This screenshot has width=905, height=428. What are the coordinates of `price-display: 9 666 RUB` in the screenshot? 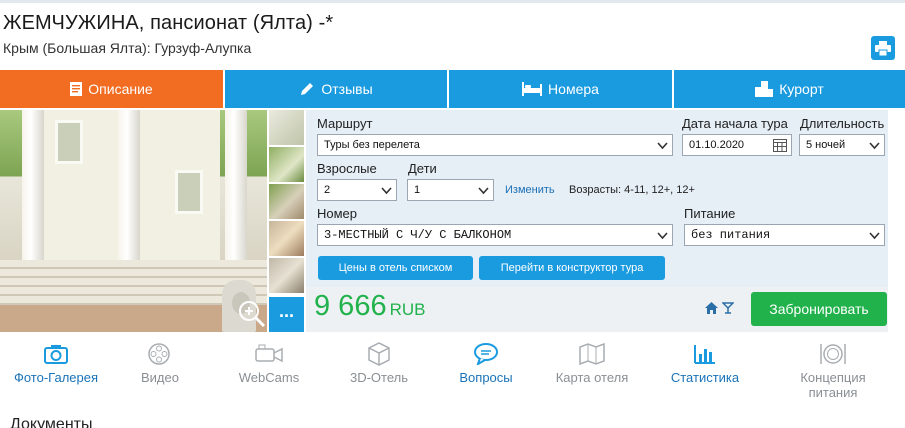 It's located at (369, 306).